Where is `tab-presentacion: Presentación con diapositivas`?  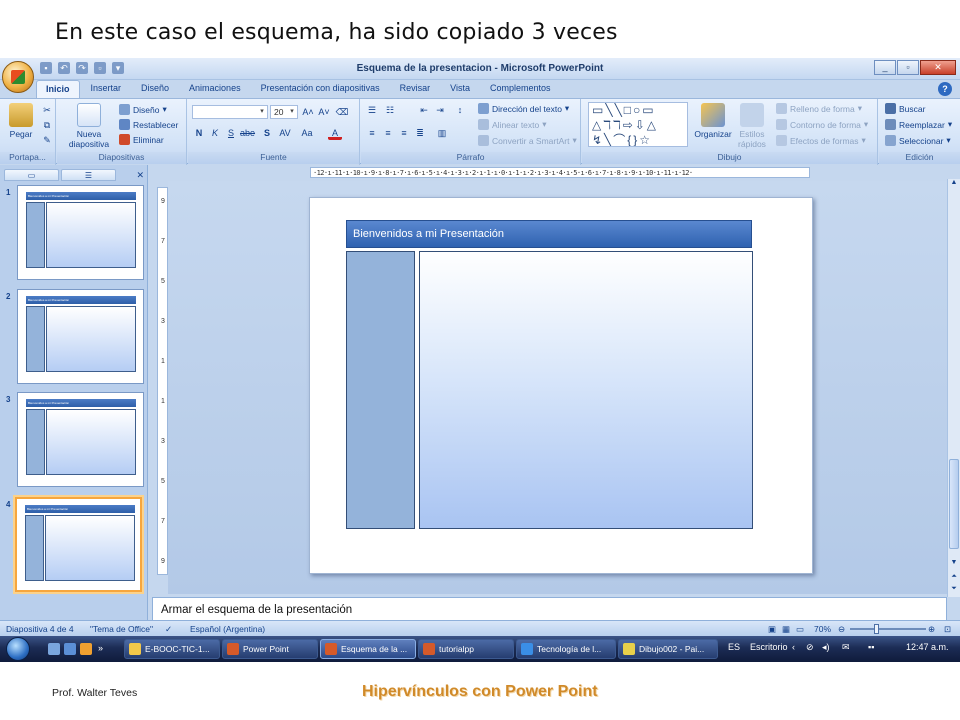 tab-presentacion: Presentación con diapositivas is located at coordinates (320, 89).